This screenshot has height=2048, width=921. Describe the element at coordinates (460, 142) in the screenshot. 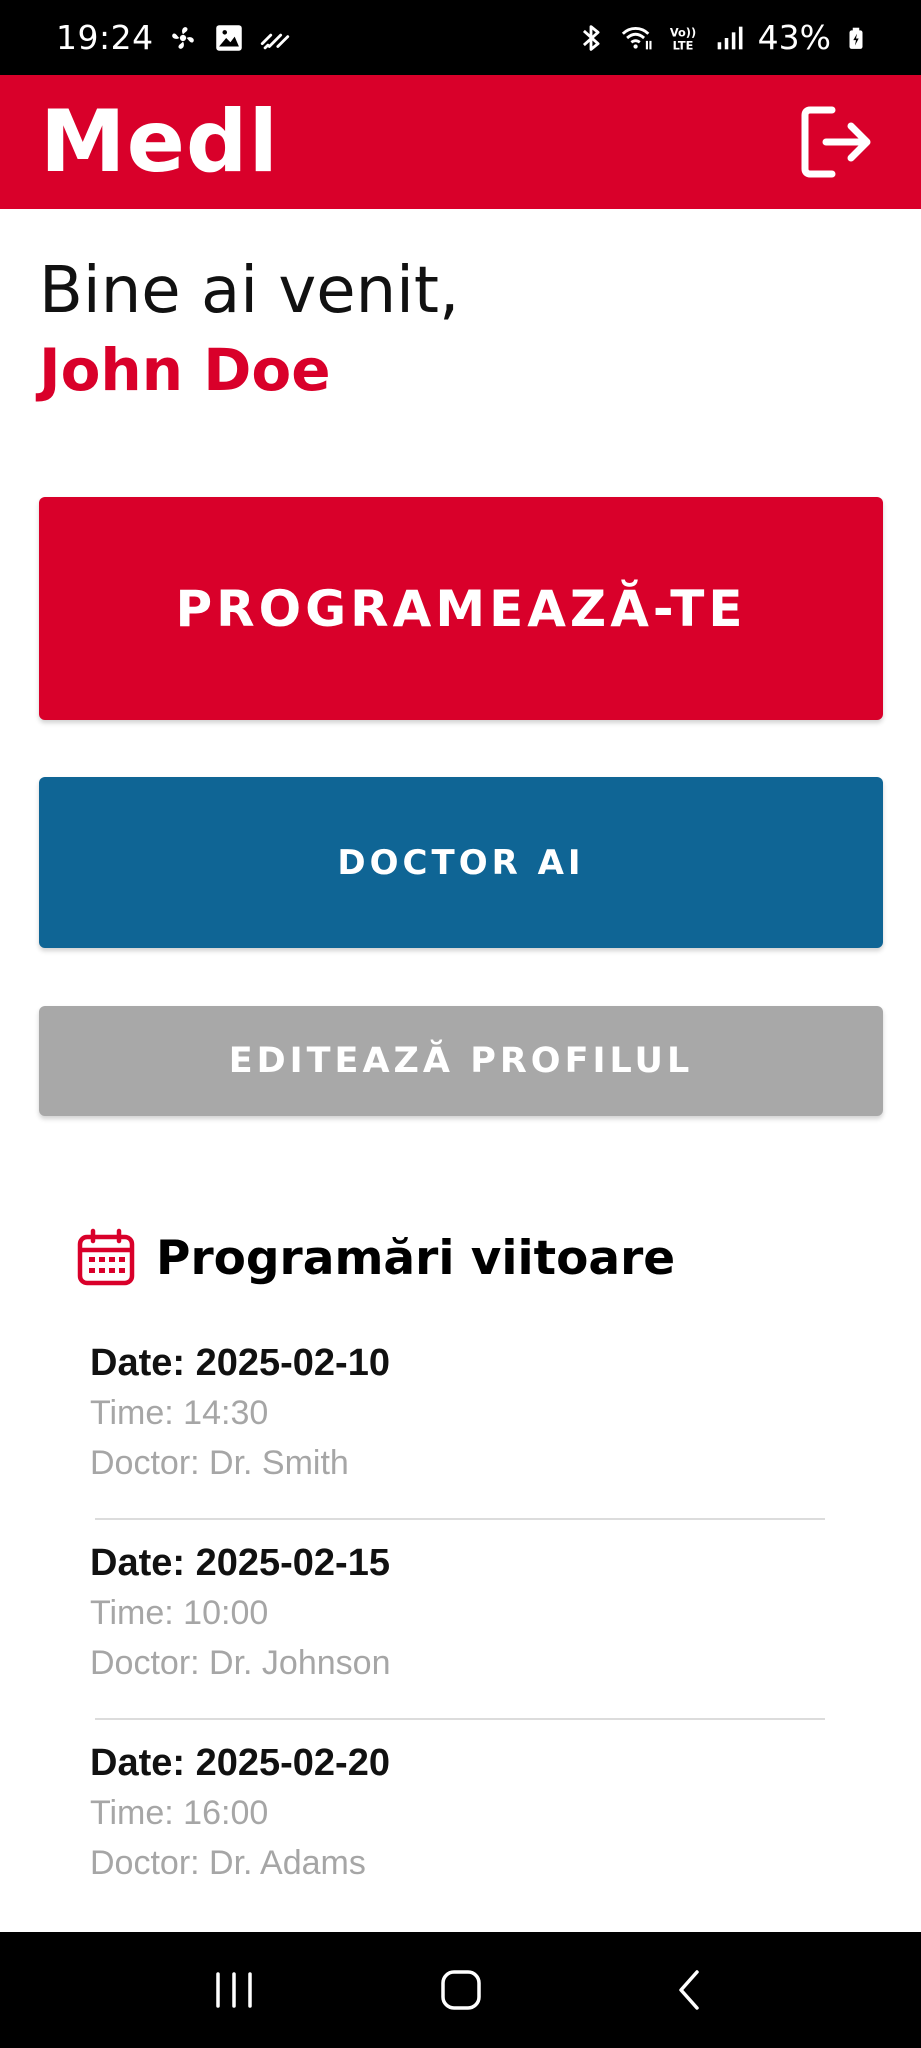

I see `app-bar: Medl` at that location.